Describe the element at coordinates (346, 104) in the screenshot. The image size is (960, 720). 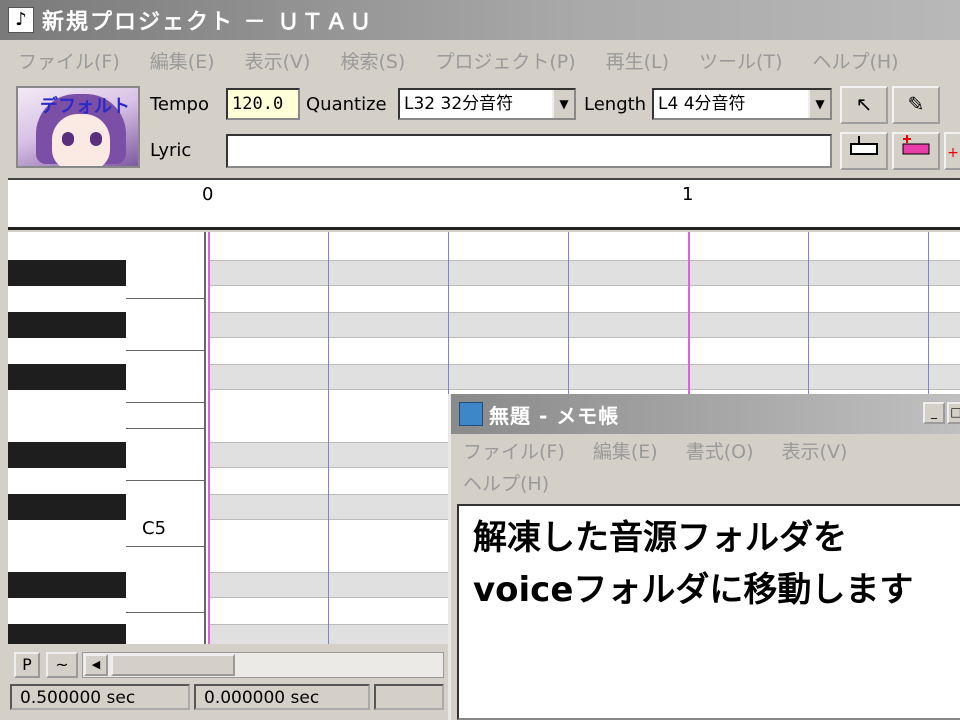
I see `quantize-label: Quantize` at that location.